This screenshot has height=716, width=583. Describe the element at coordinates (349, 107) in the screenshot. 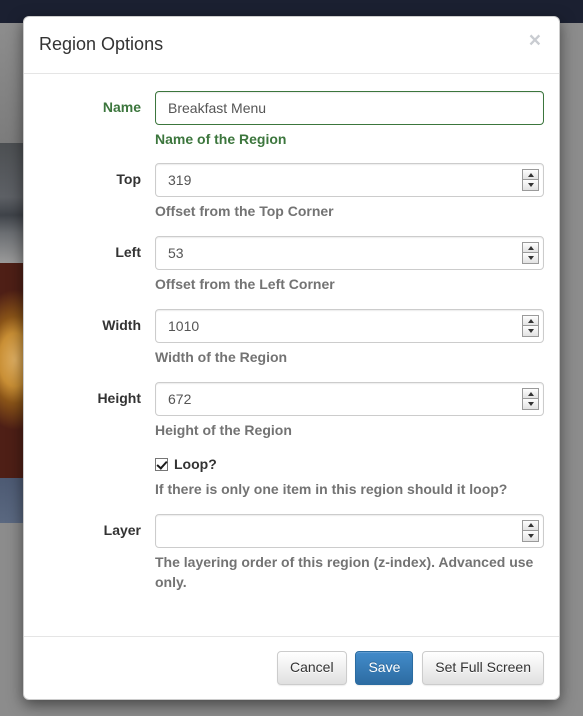

I see `name-input` at that location.